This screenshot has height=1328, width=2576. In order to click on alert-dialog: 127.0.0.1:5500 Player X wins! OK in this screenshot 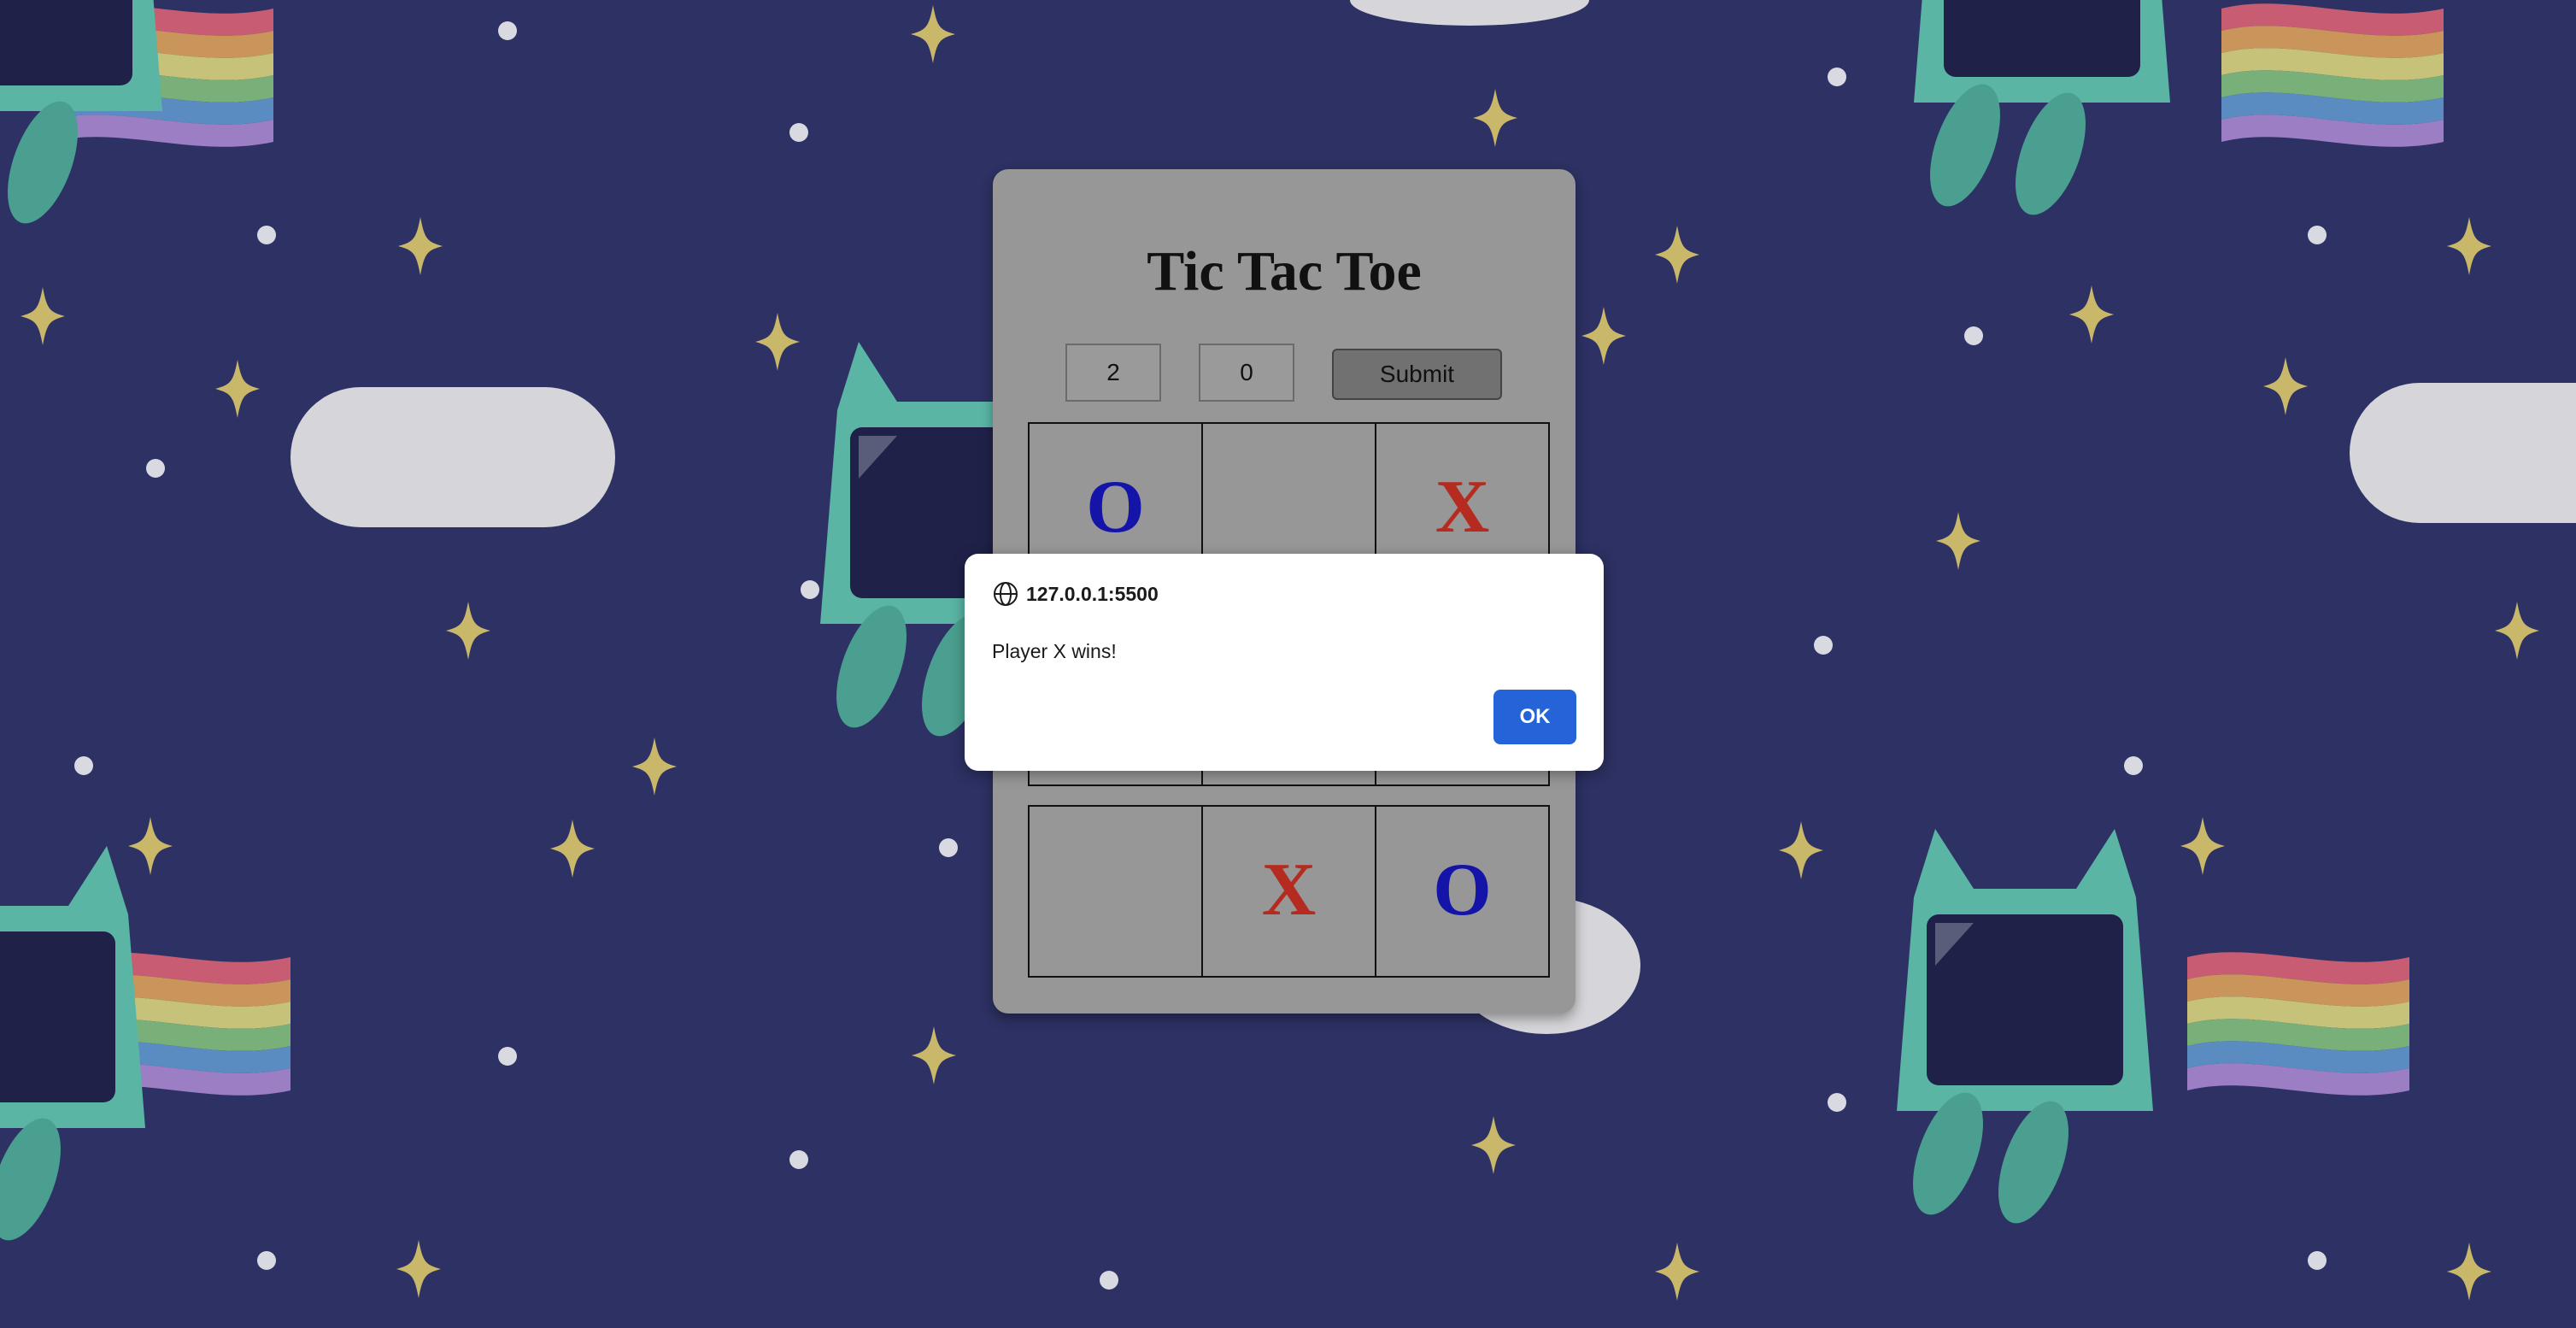, I will do `click(1284, 662)`.